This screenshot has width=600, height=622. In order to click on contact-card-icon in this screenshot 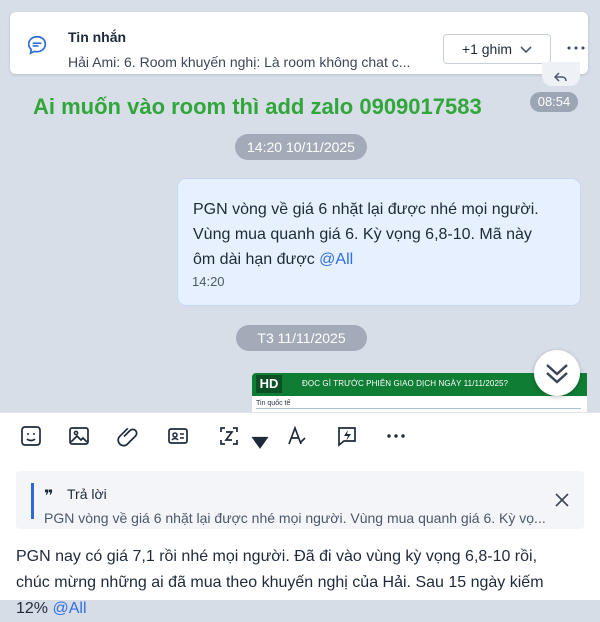, I will do `click(178, 436)`.